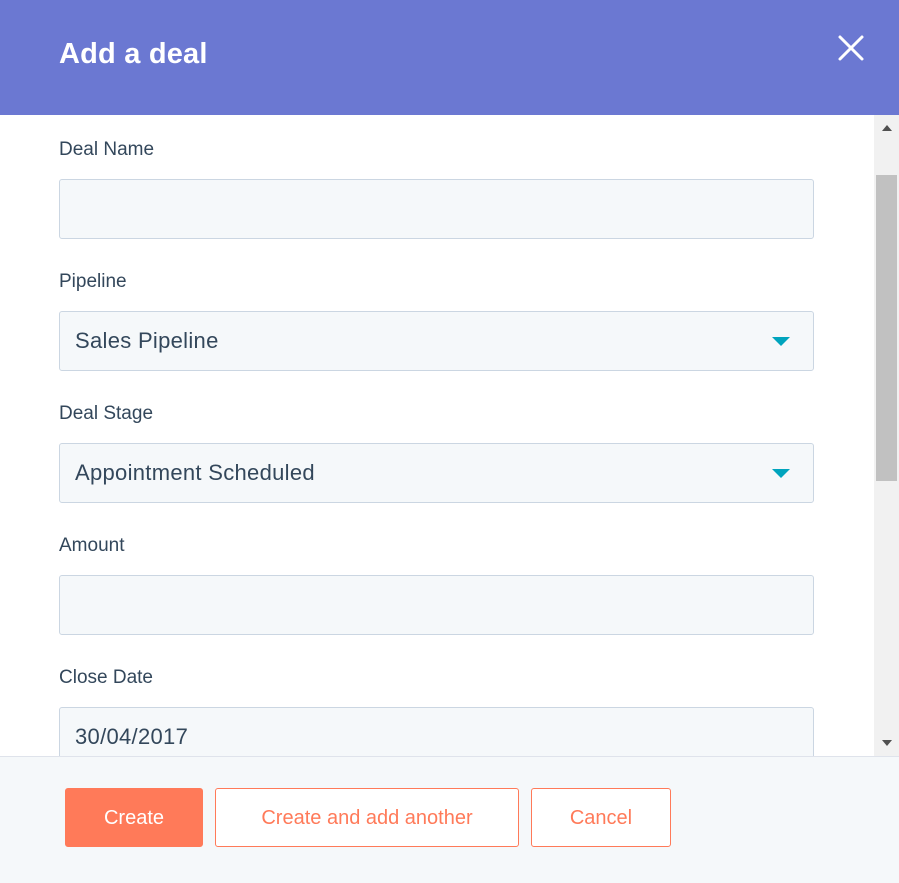 The height and width of the screenshot is (883, 899). I want to click on deal-name-label: Deal Name, so click(107, 149).